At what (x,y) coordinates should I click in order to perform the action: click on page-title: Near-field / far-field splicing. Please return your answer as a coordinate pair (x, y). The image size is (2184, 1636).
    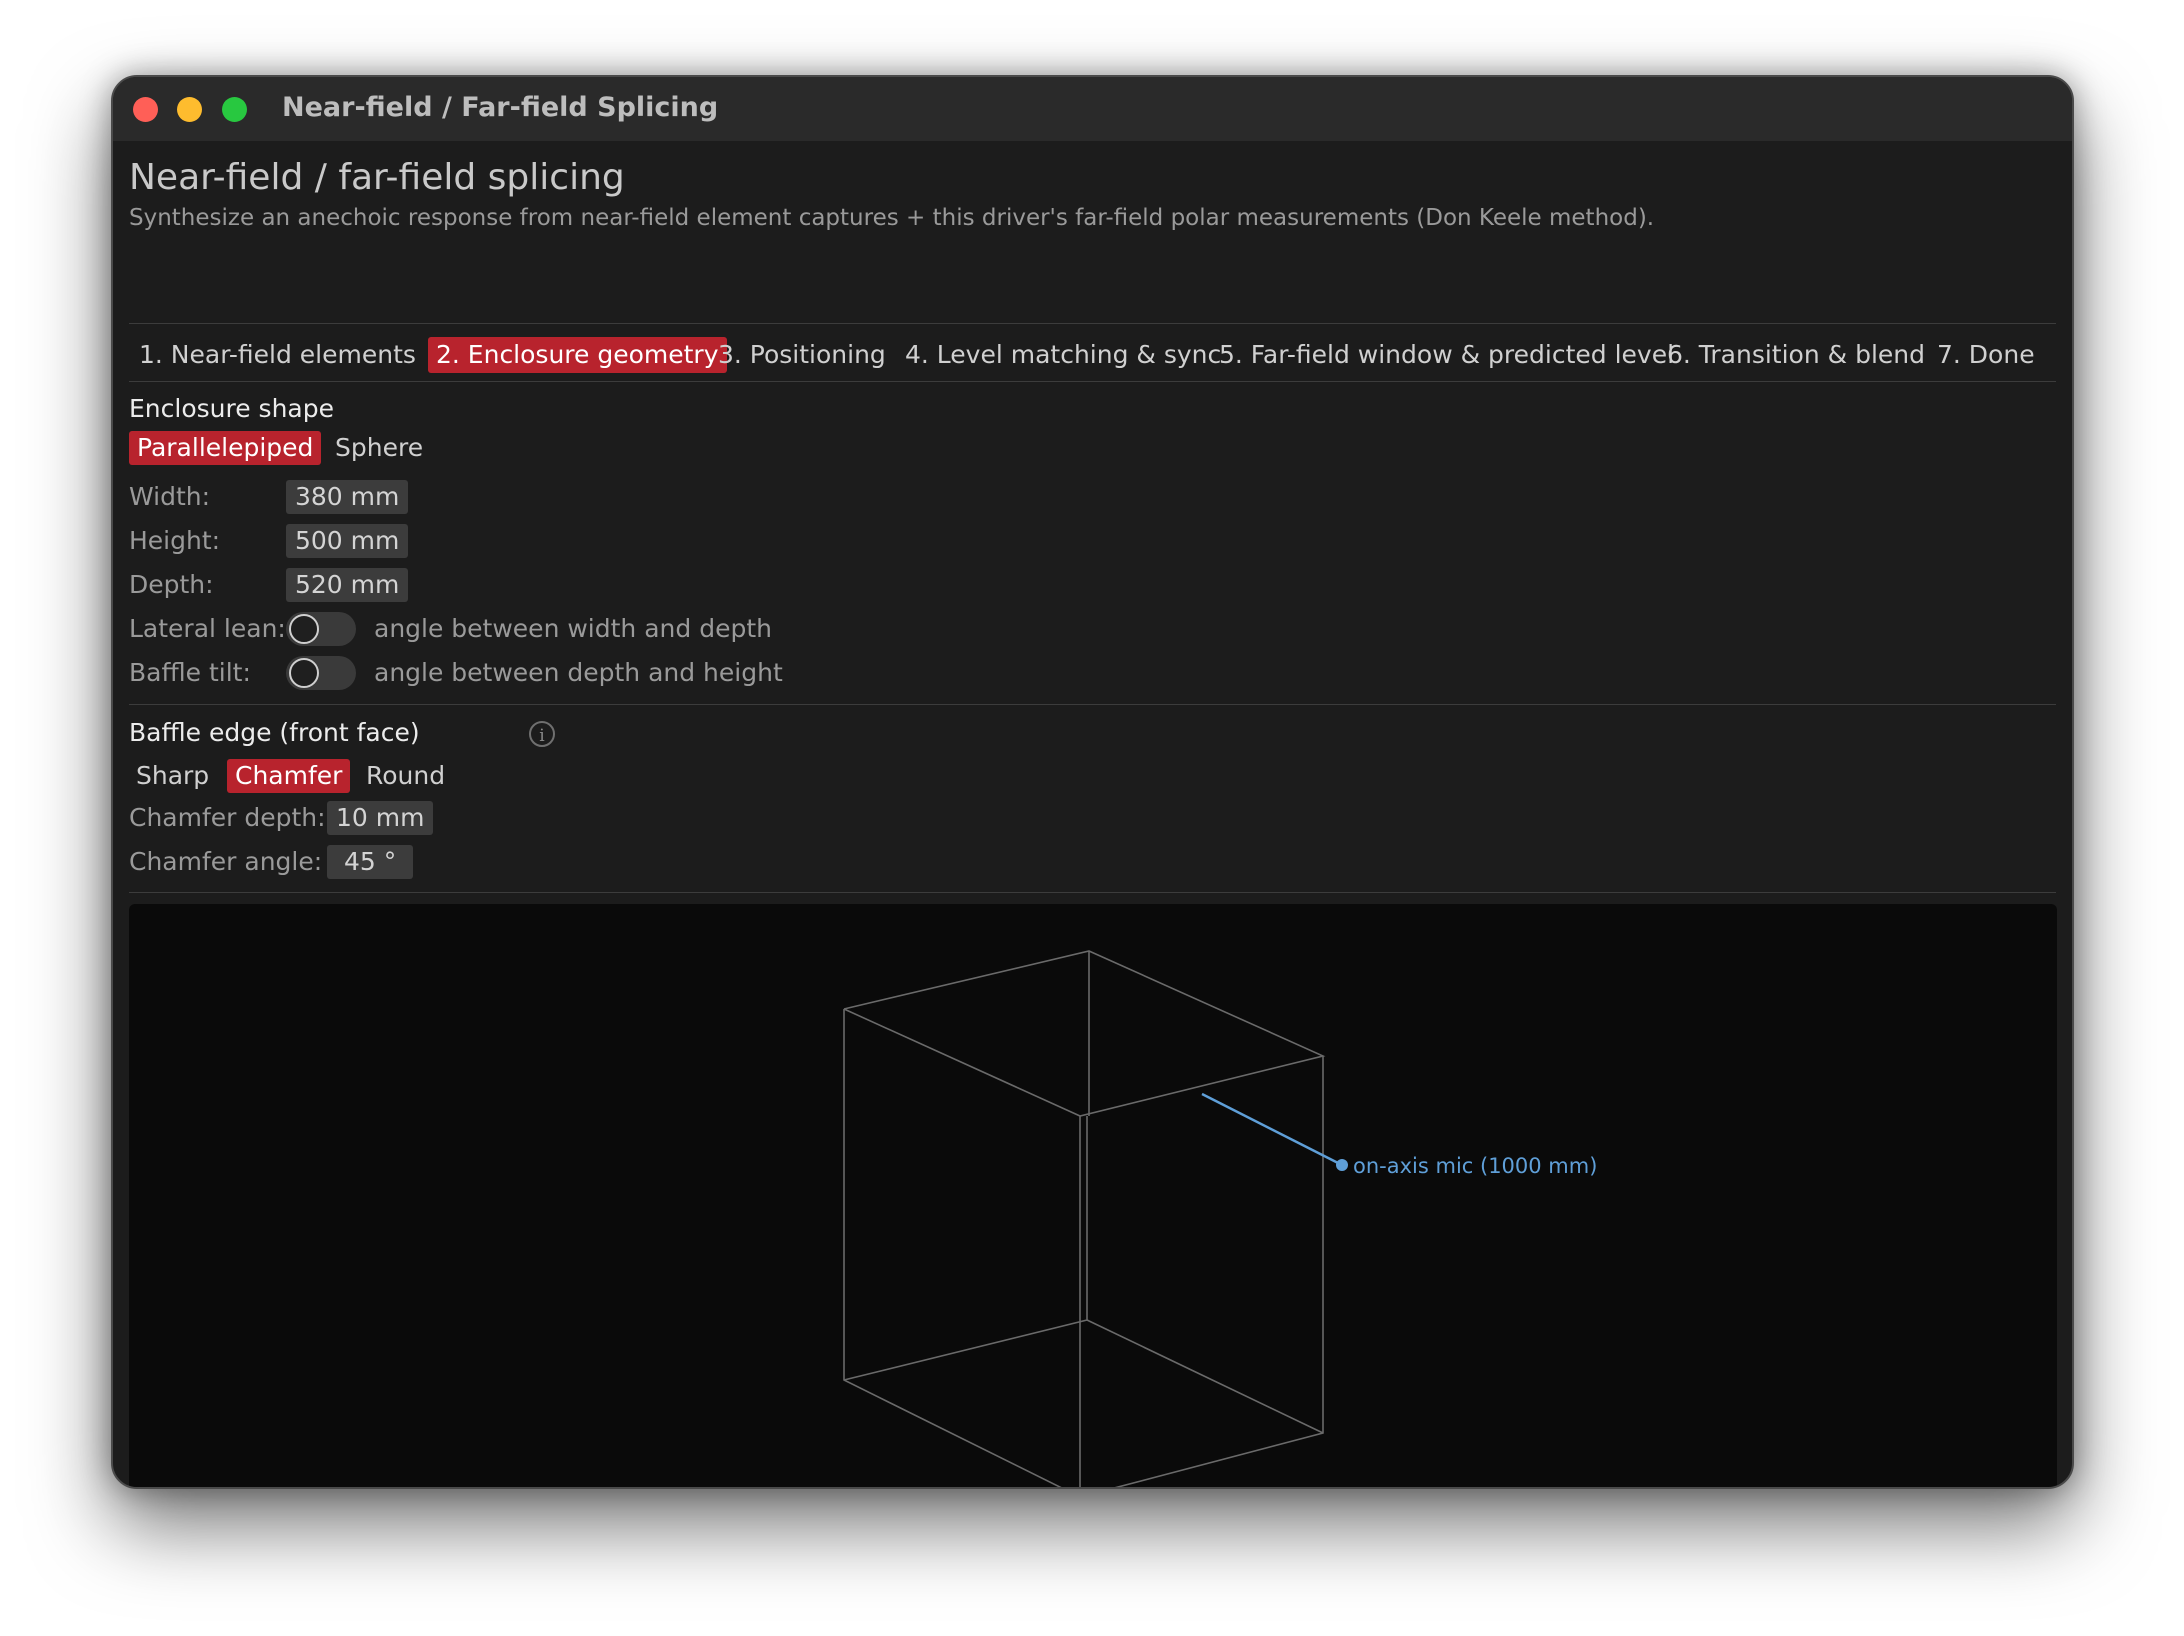
    Looking at the image, I should click on (377, 177).